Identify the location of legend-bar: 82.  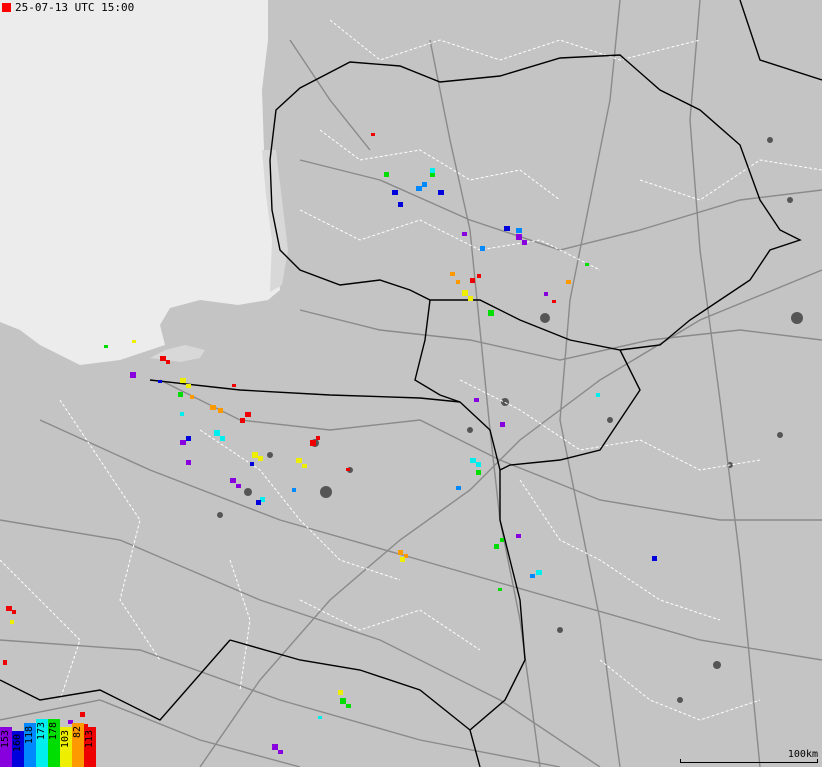
(78, 745).